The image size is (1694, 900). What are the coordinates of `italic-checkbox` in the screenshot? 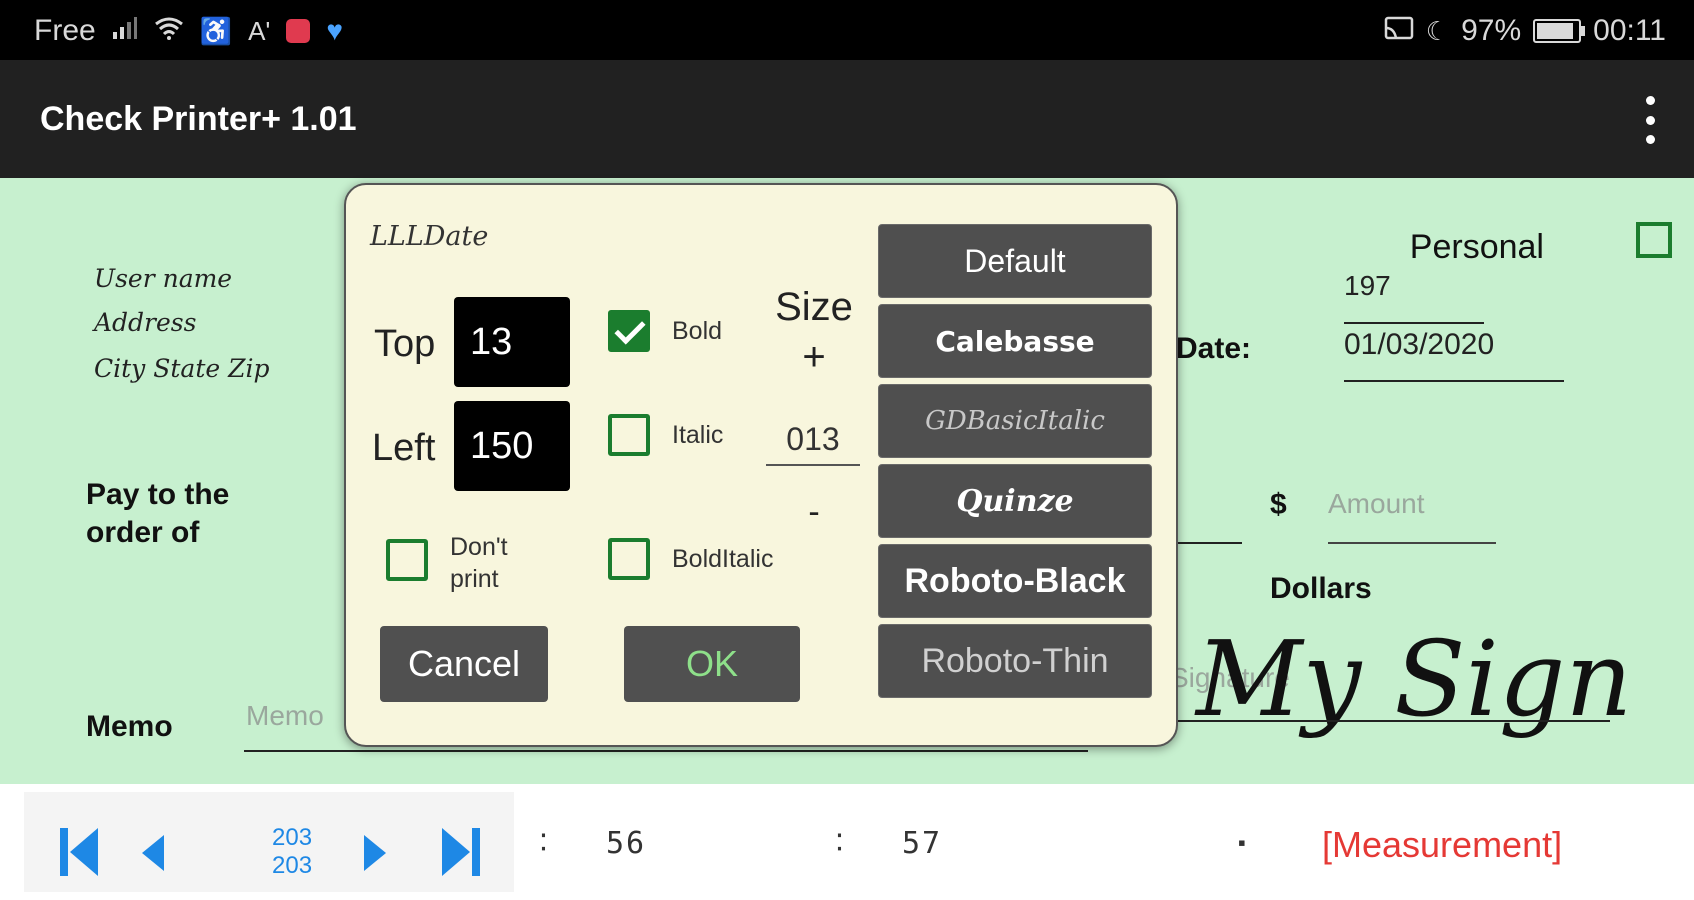 It's located at (629, 435).